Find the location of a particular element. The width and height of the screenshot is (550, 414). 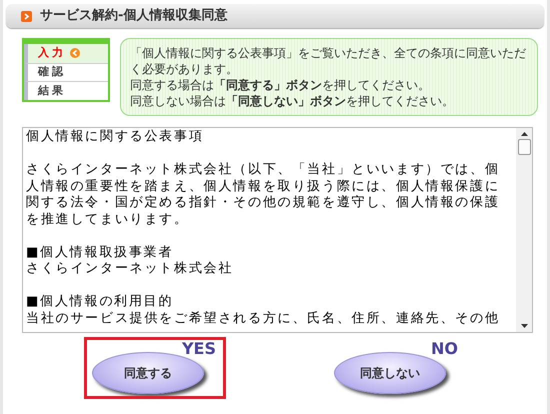

step-item: 結果 is located at coordinates (66, 90).